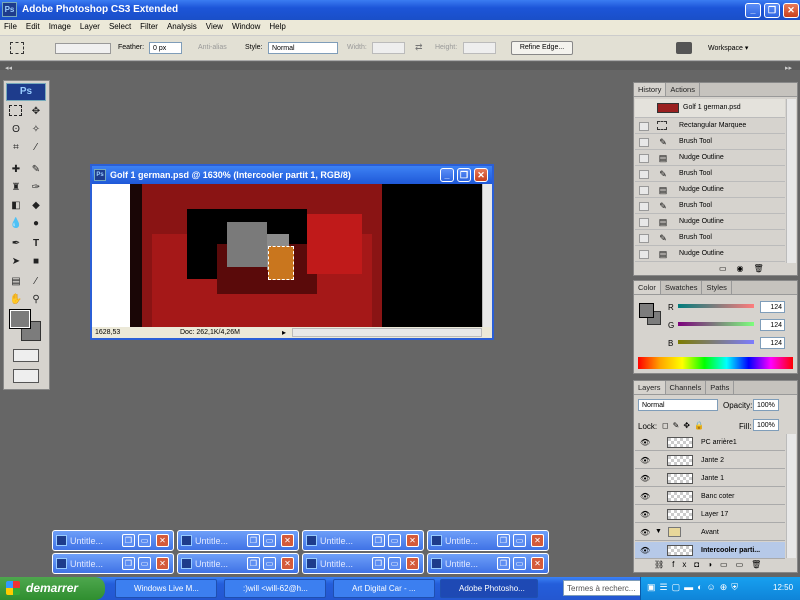 This screenshot has width=800, height=600. What do you see at coordinates (36, 262) in the screenshot?
I see `shape-tool-icon: ■` at bounding box center [36, 262].